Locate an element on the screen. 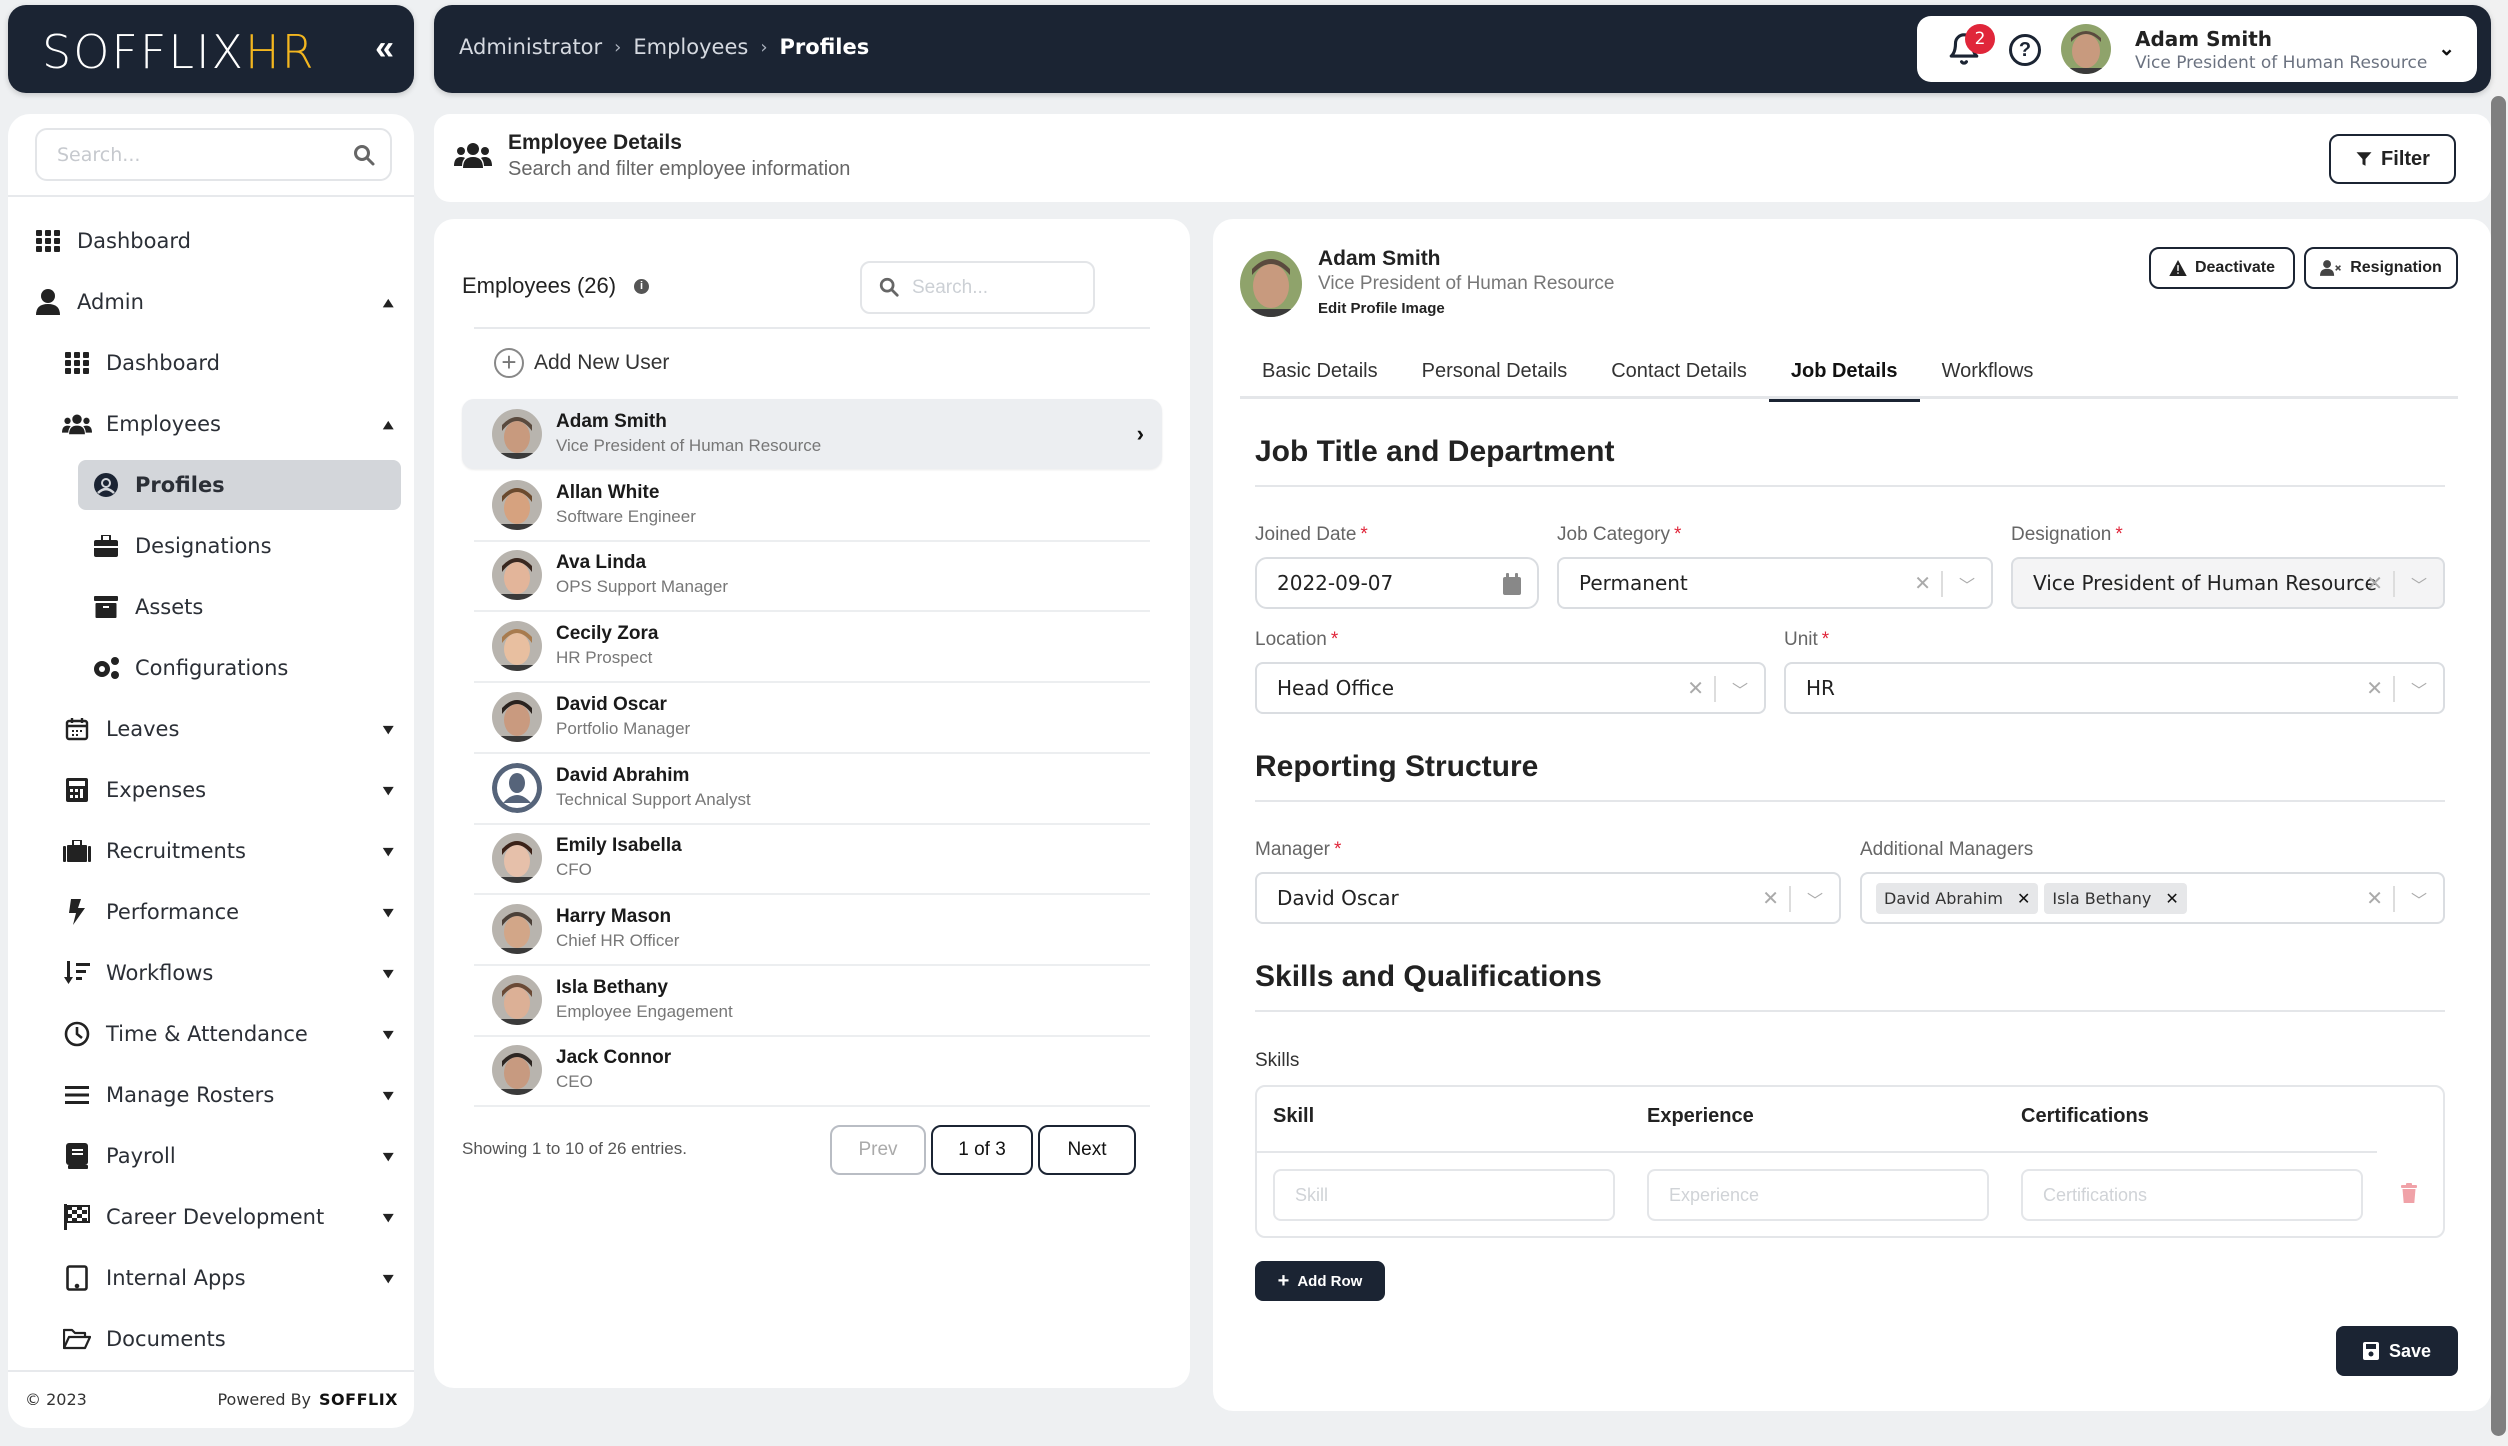 Image resolution: width=2508 pixels, height=1446 pixels. sidebar-item-label: Documents is located at coordinates (166, 1339).